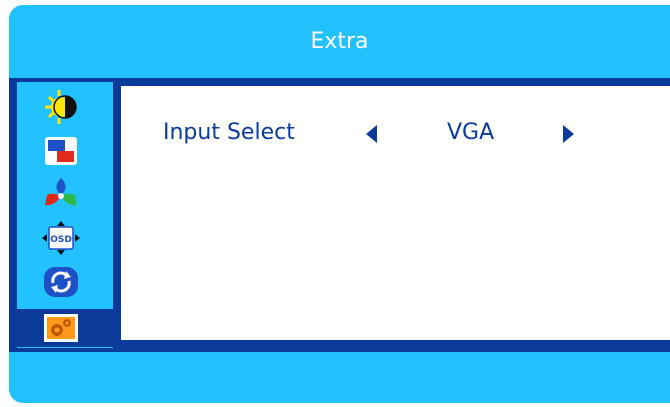  I want to click on sidebar-item-color, so click(61, 194).